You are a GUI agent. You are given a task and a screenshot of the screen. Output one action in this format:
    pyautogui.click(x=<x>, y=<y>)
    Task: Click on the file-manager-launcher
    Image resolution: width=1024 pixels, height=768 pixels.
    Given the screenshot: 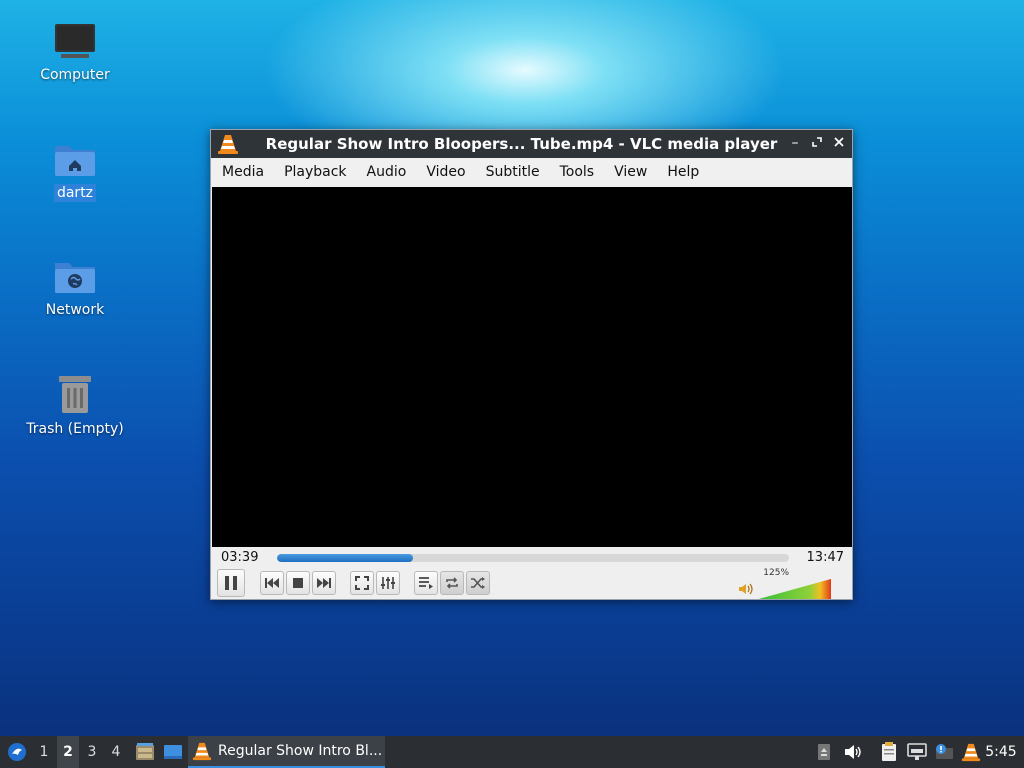 What is the action you would take?
    pyautogui.click(x=145, y=752)
    